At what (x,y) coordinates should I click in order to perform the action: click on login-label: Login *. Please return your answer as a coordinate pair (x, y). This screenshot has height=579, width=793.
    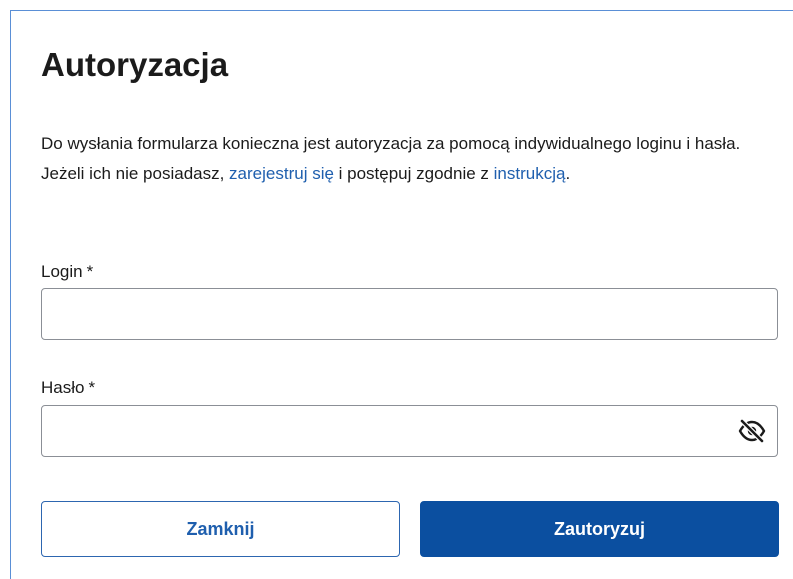
    Looking at the image, I should click on (67, 272).